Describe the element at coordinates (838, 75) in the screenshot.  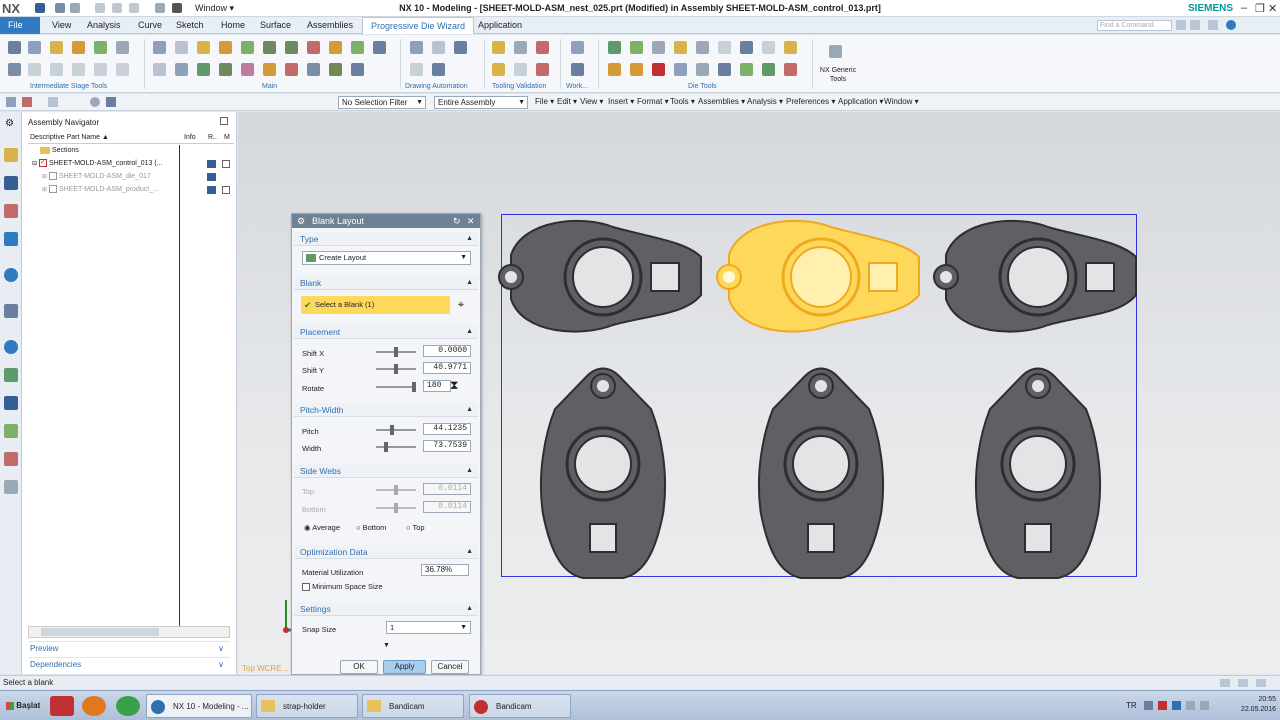
I see `nx-generic-tools-label: NX Generic Tools` at that location.